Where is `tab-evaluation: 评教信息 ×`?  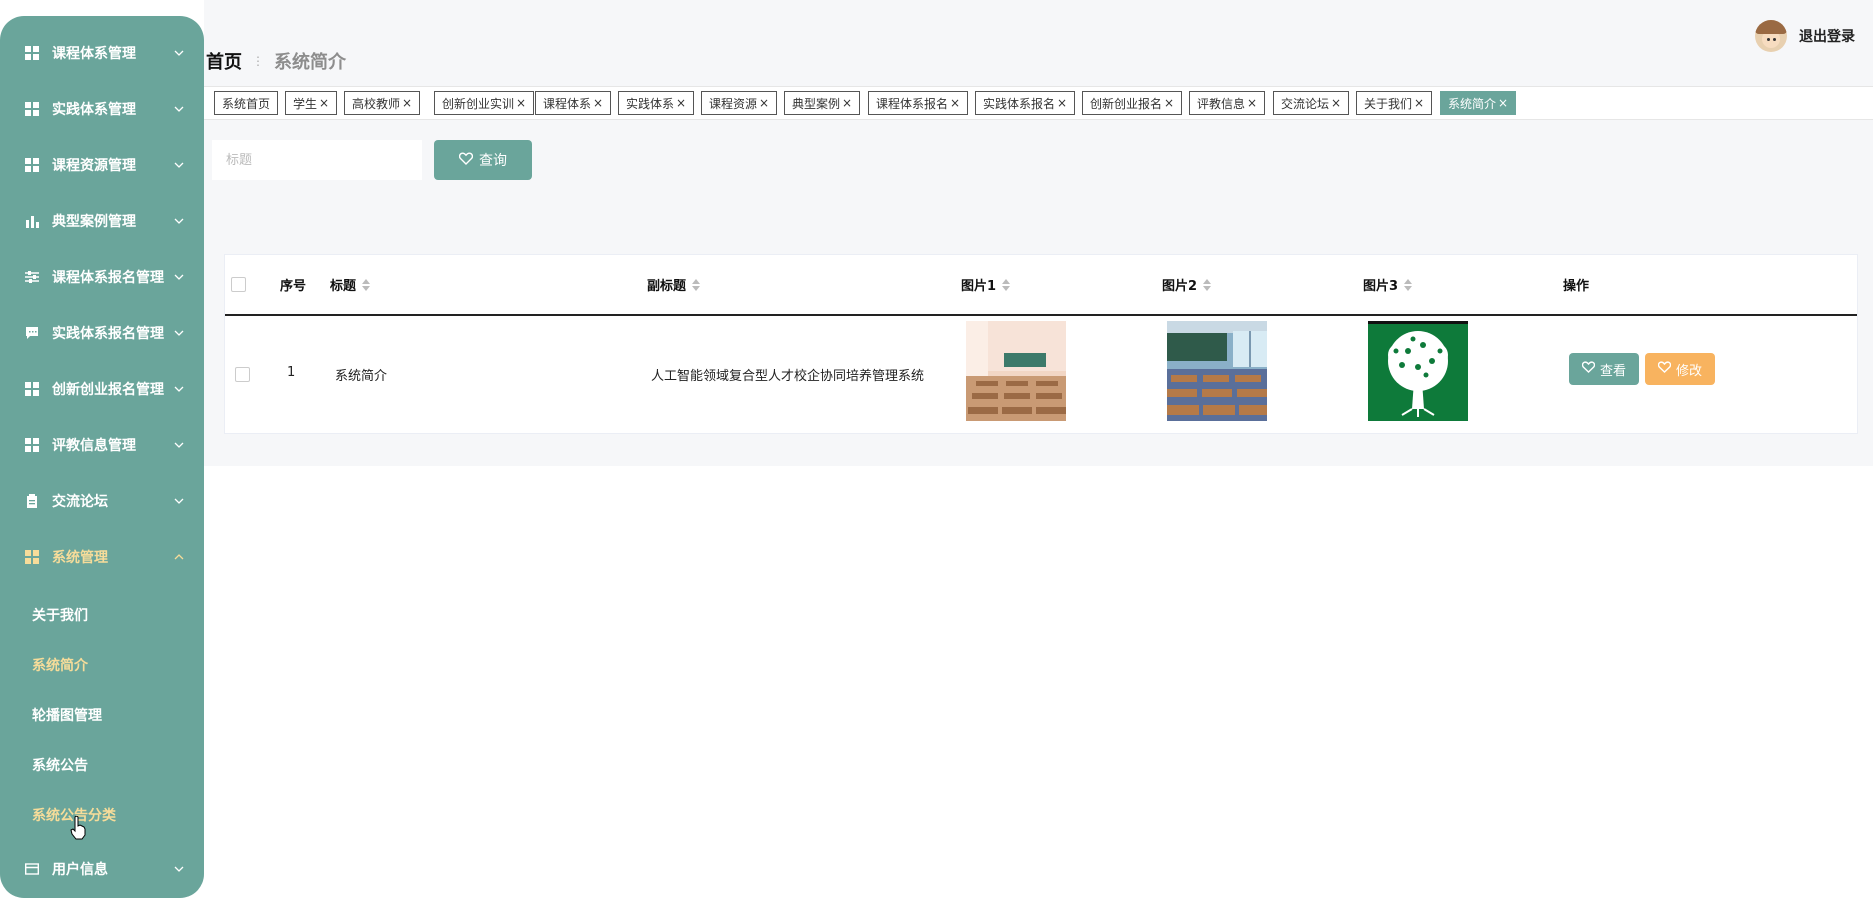 tab-evaluation: 评教信息 × is located at coordinates (1227, 103).